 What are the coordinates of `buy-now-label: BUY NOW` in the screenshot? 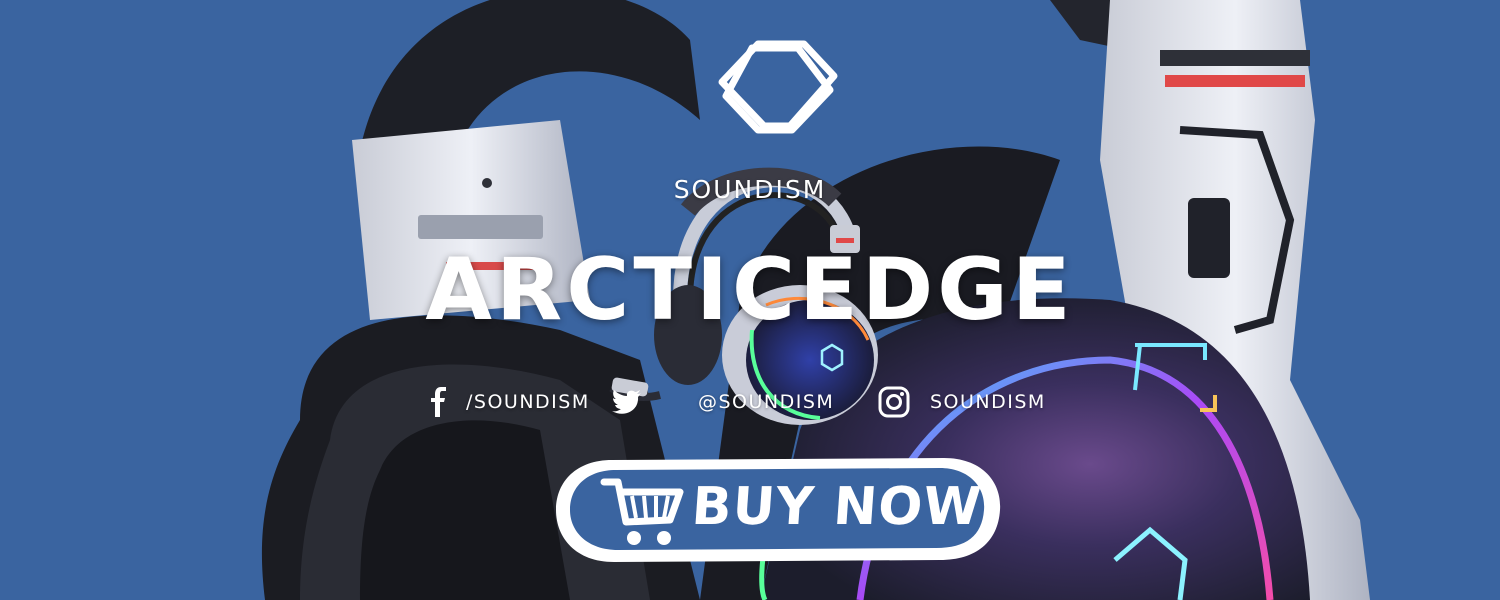 It's located at (836, 507).